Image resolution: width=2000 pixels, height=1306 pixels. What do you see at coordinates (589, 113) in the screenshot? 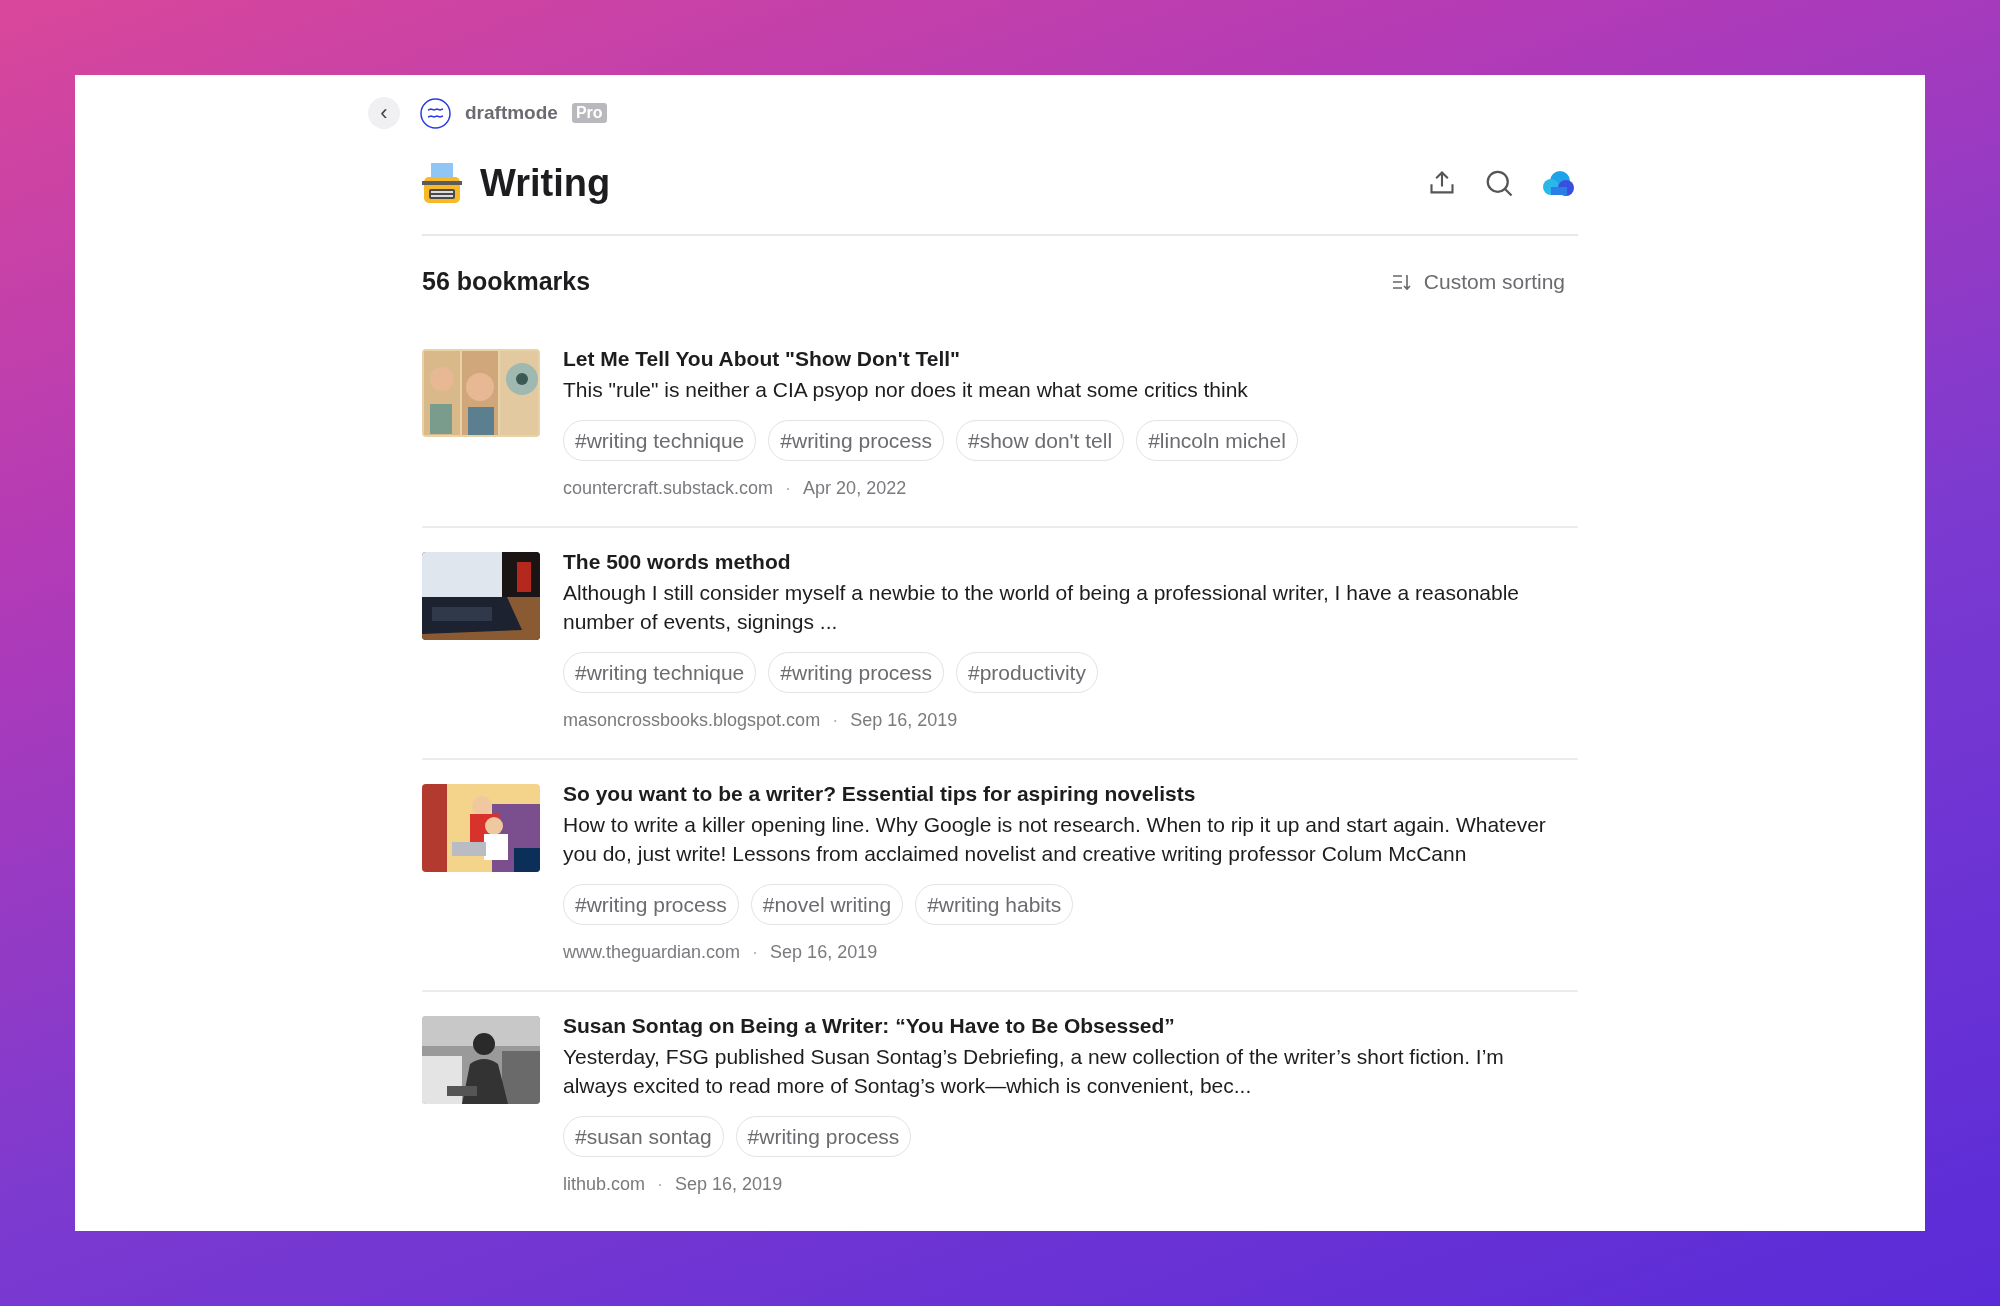
I see `plan-badge: Pro` at bounding box center [589, 113].